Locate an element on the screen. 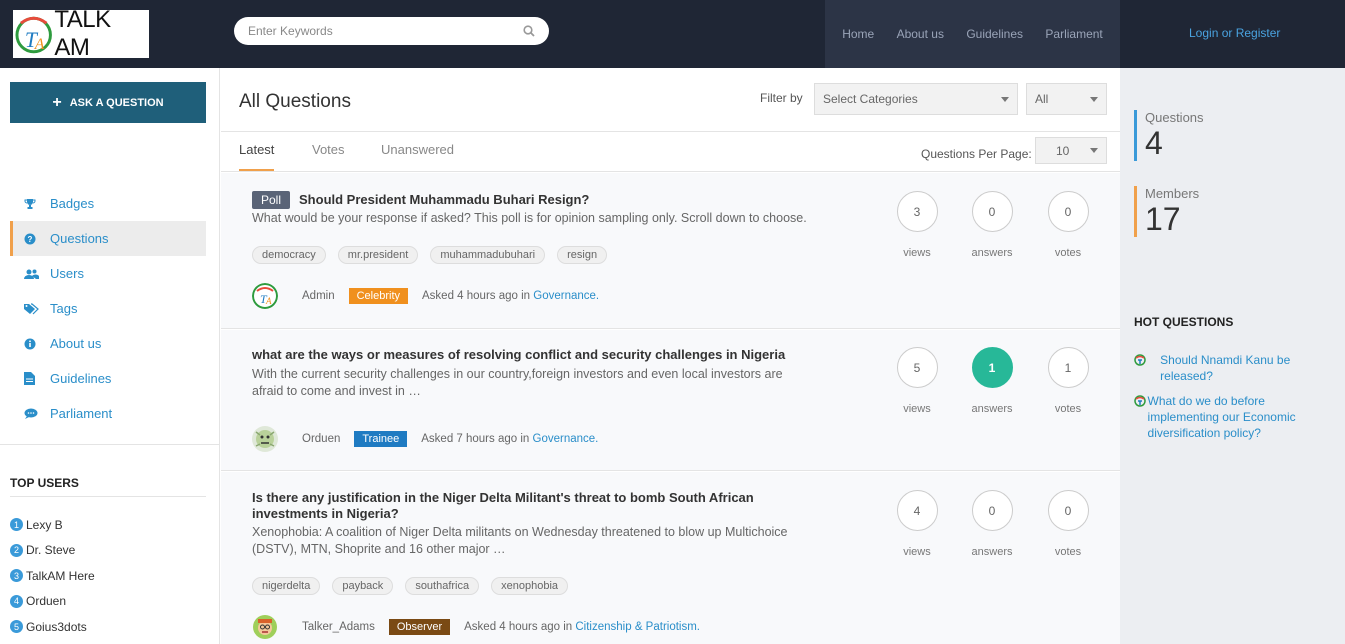 The height and width of the screenshot is (644, 1345). tag: xenophobia is located at coordinates (530, 586).